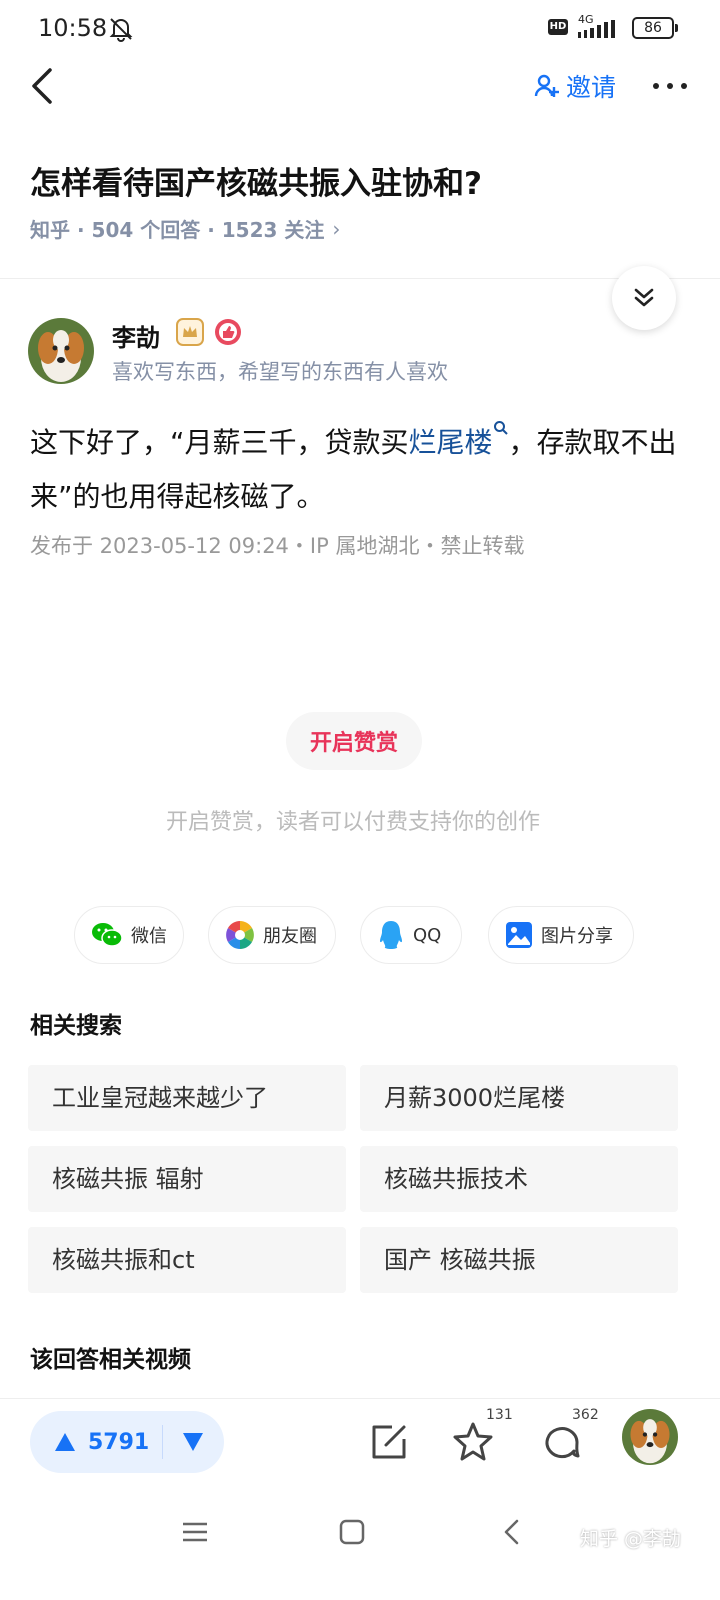  Describe the element at coordinates (519, 1179) in the screenshot. I see `related-search-item: 核磁共振技术` at that location.